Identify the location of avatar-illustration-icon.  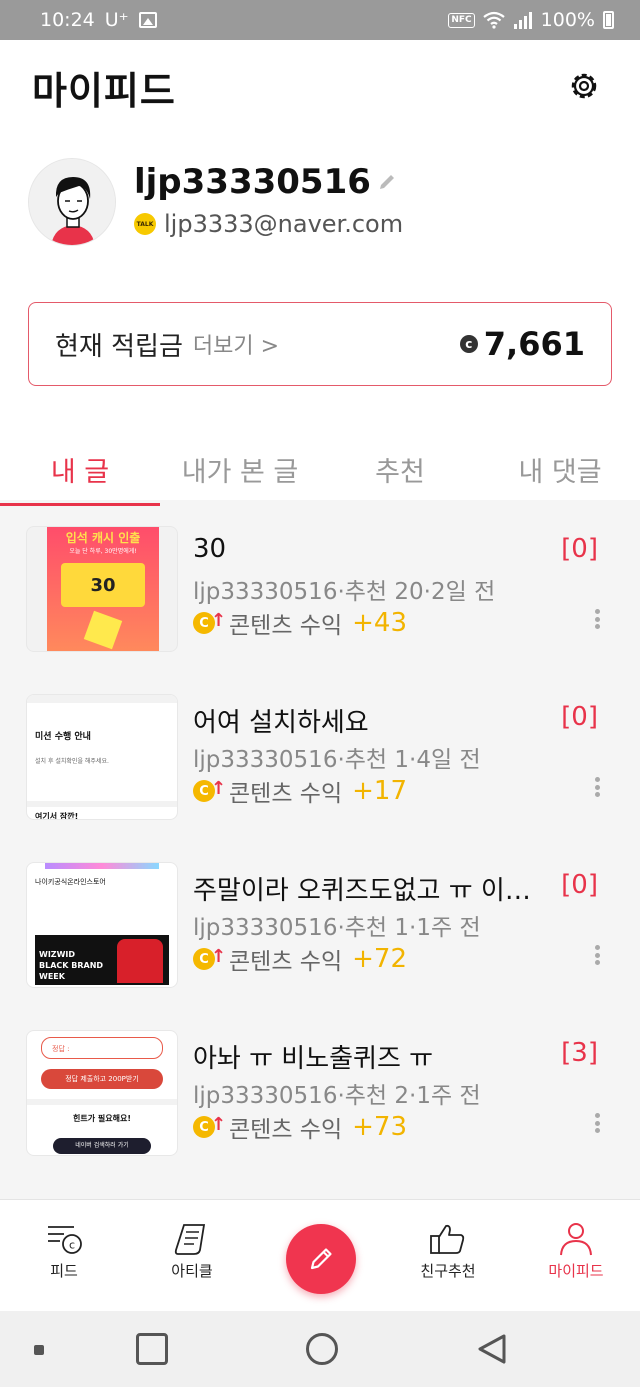
(72, 202).